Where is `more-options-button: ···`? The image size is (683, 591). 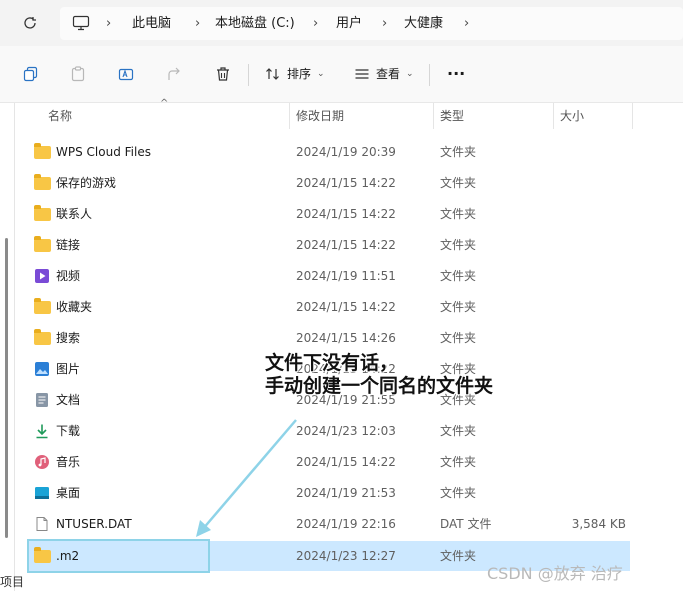 more-options-button: ··· is located at coordinates (456, 74).